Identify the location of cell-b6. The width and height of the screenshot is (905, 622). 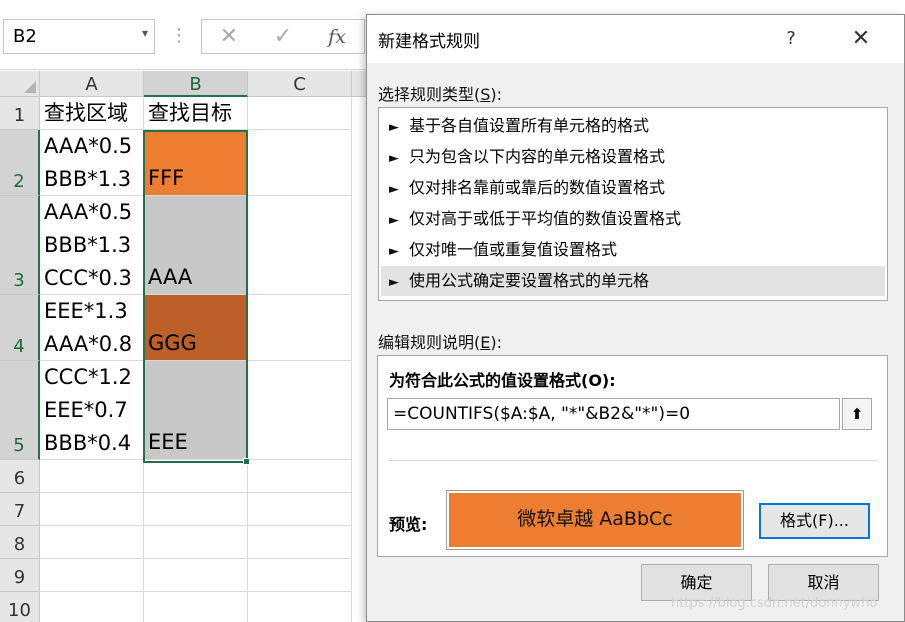
(196, 476).